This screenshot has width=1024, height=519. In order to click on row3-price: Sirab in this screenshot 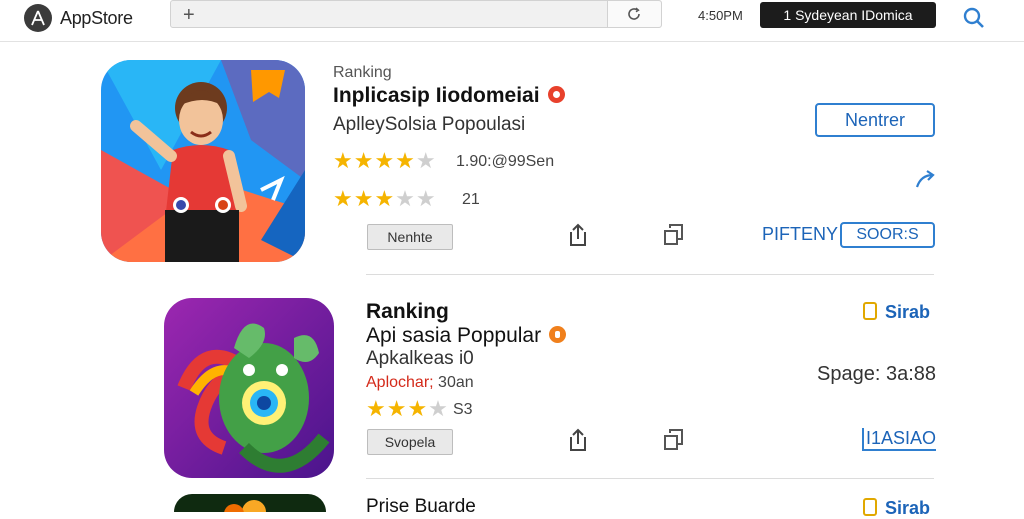, I will do `click(896, 508)`.